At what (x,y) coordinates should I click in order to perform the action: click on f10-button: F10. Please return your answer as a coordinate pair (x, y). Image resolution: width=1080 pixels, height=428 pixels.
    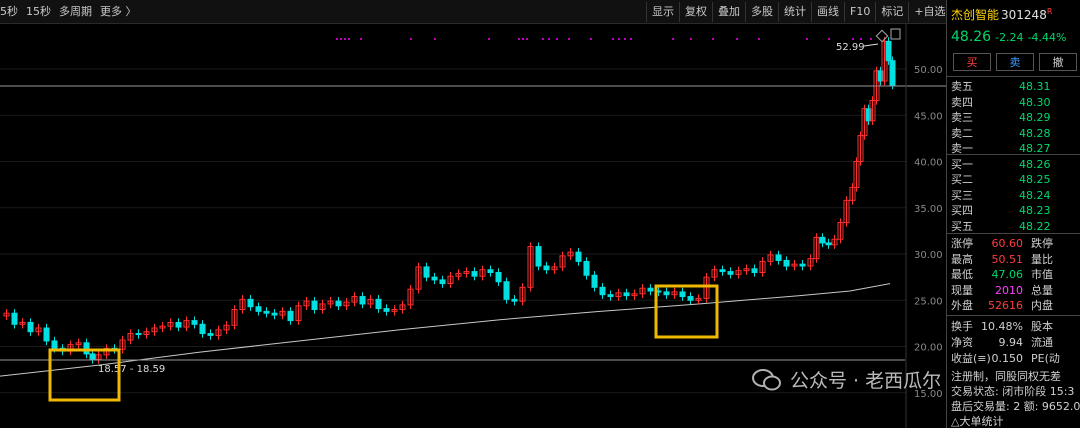
    Looking at the image, I should click on (859, 12).